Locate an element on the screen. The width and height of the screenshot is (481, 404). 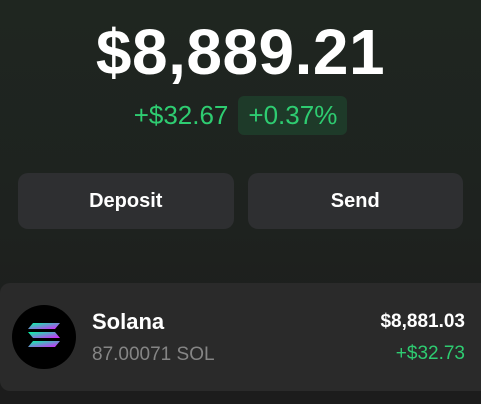
balance-change-absolute: +$32.67 is located at coordinates (181, 115).